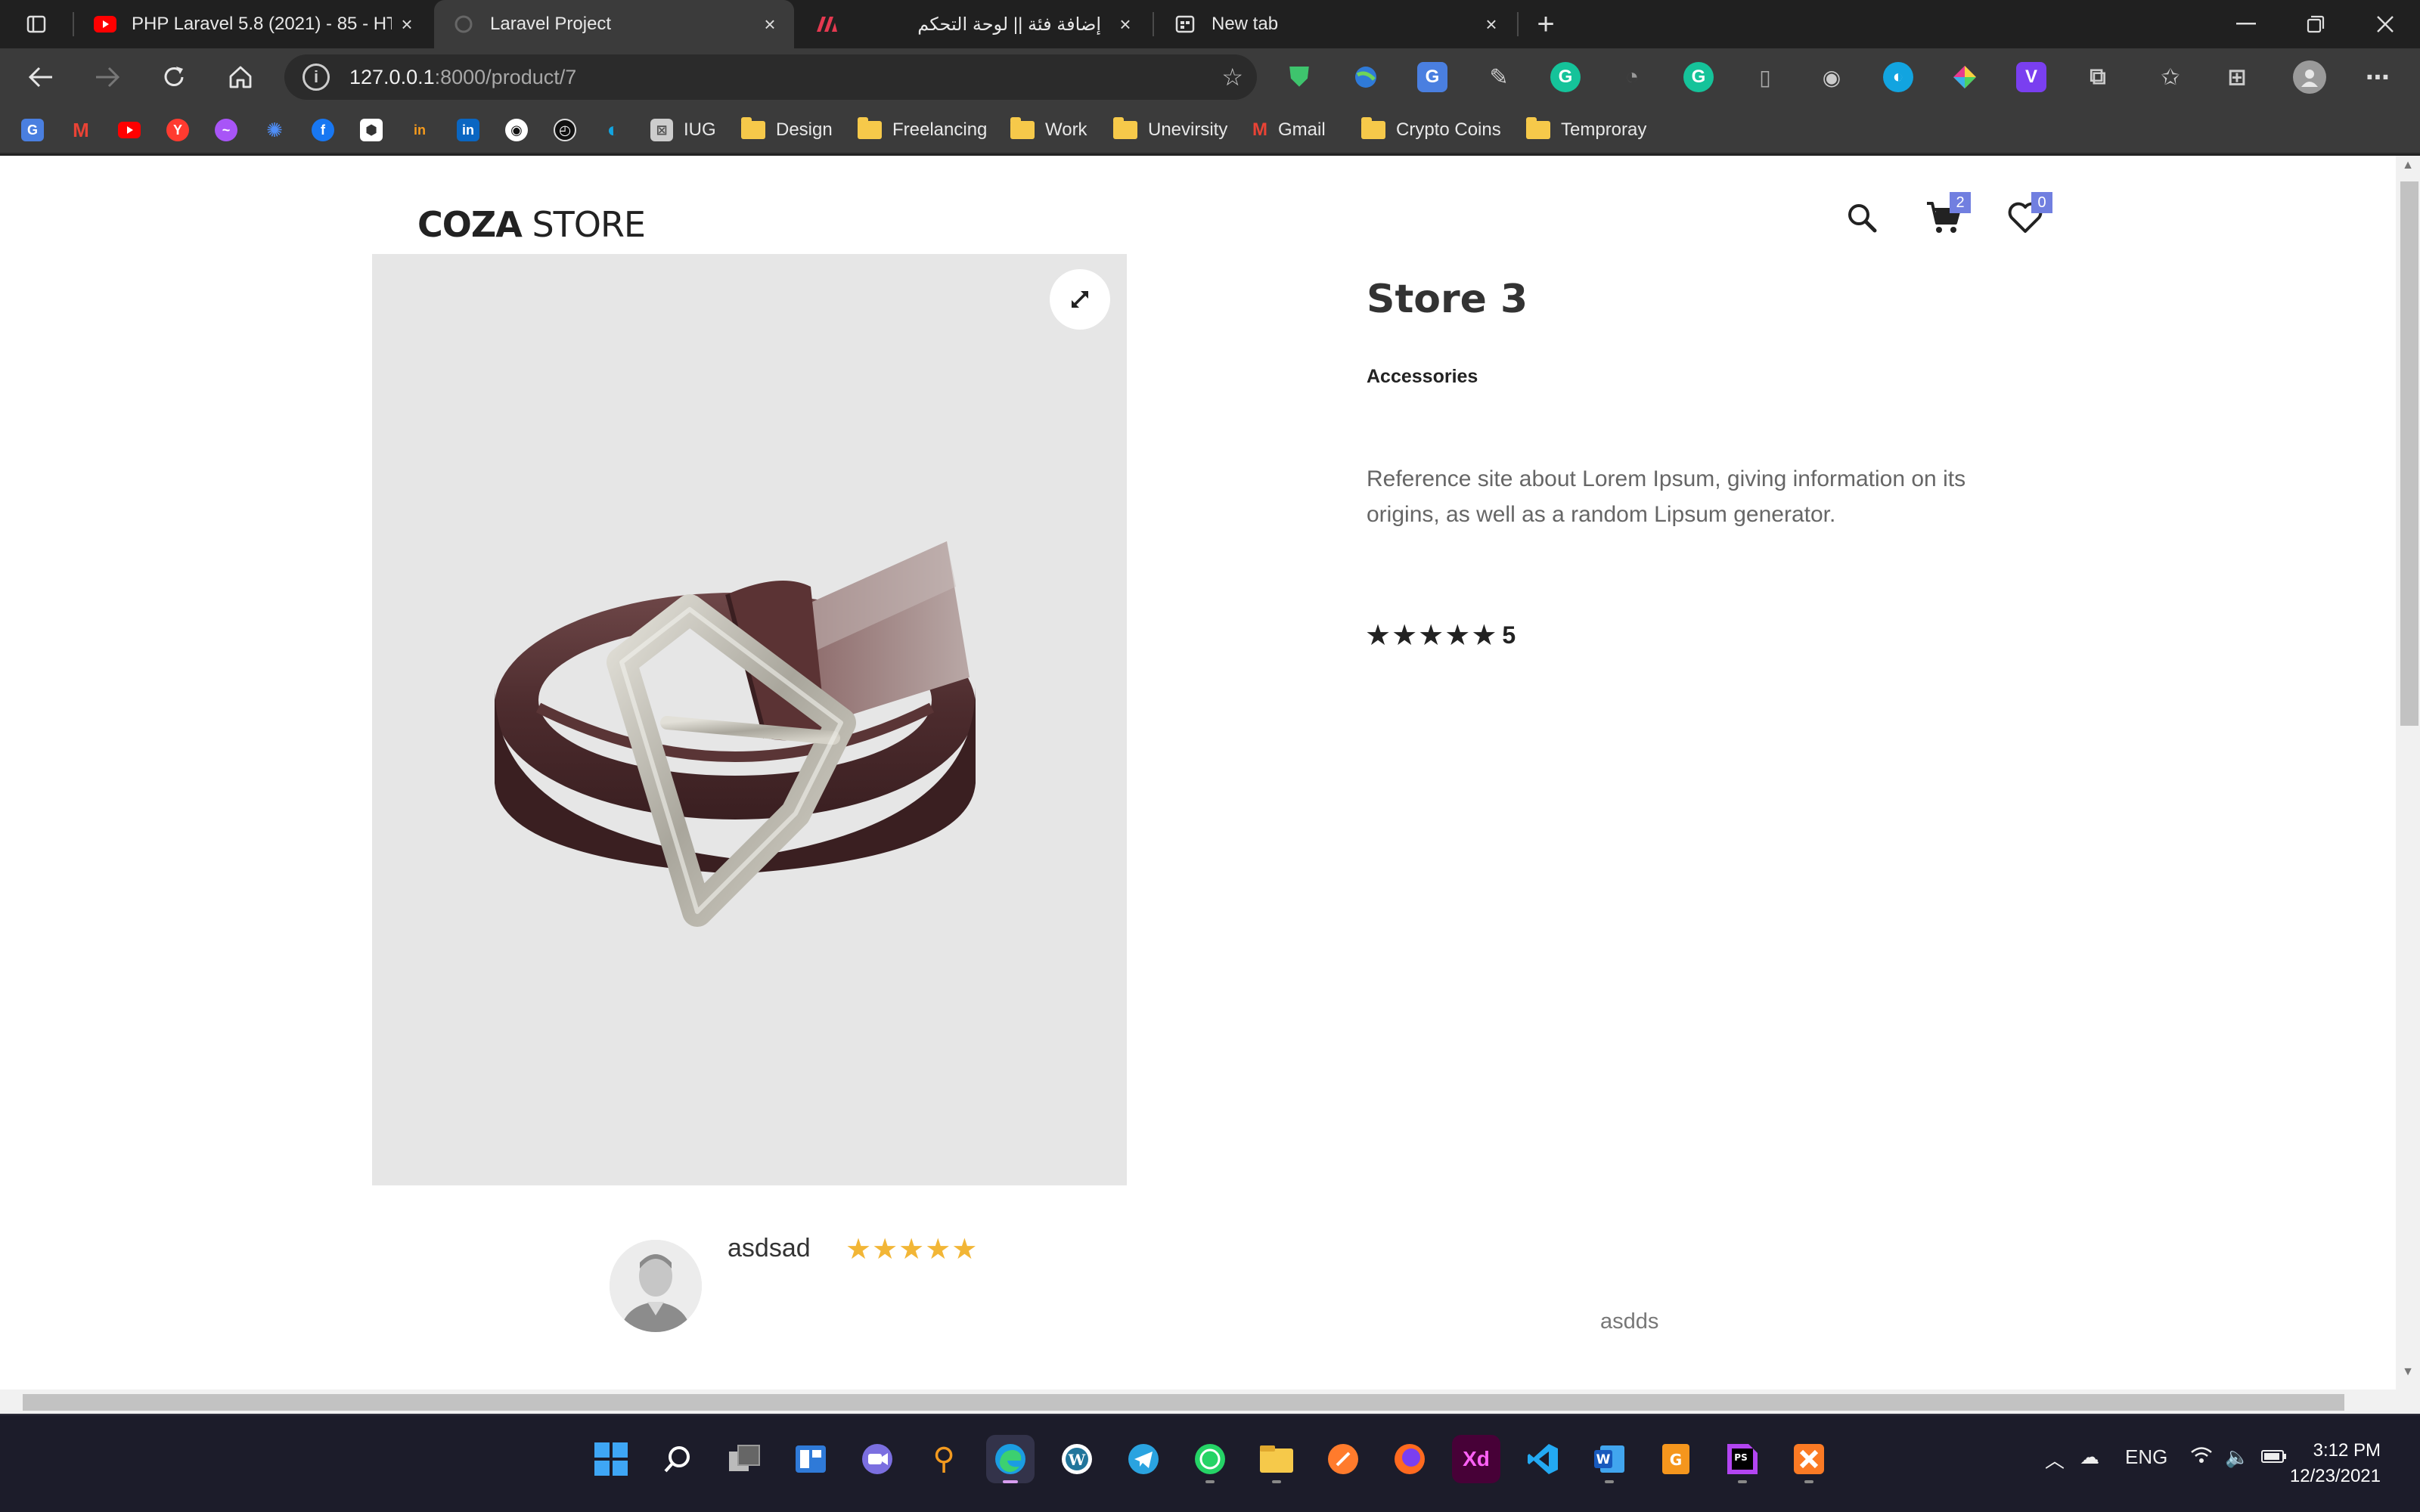 Image resolution: width=2420 pixels, height=1512 pixels. I want to click on grammarly-extension-icon: G, so click(1566, 77).